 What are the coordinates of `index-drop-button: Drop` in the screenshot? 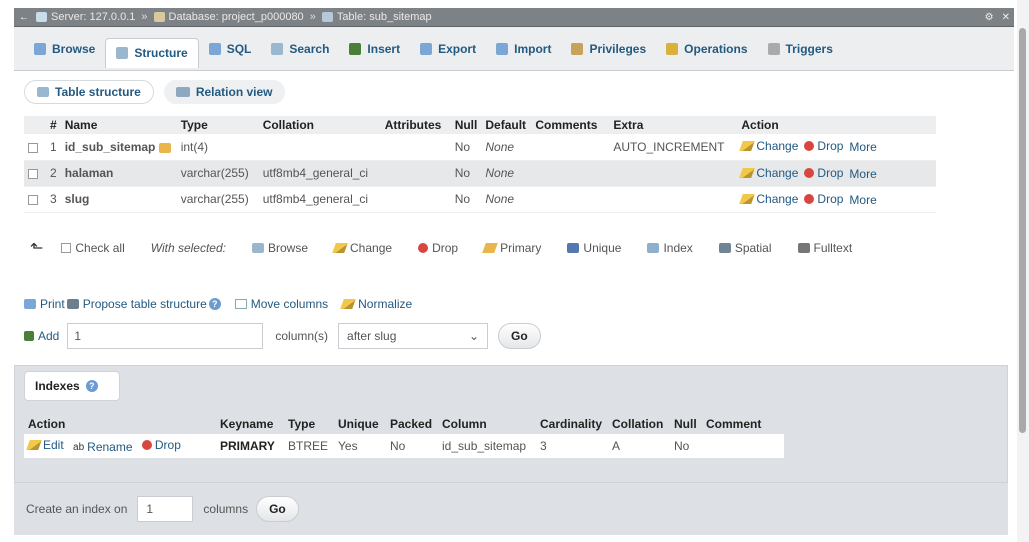 It's located at (161, 444).